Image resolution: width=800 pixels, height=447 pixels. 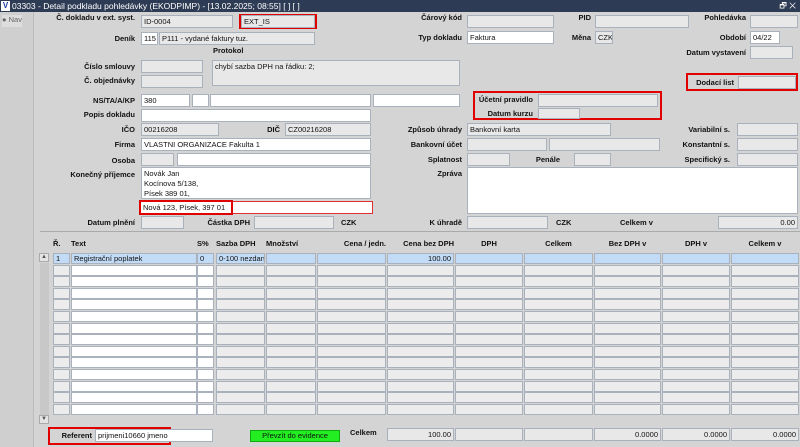 I want to click on scroll-down-icon: ▼, so click(x=44, y=419).